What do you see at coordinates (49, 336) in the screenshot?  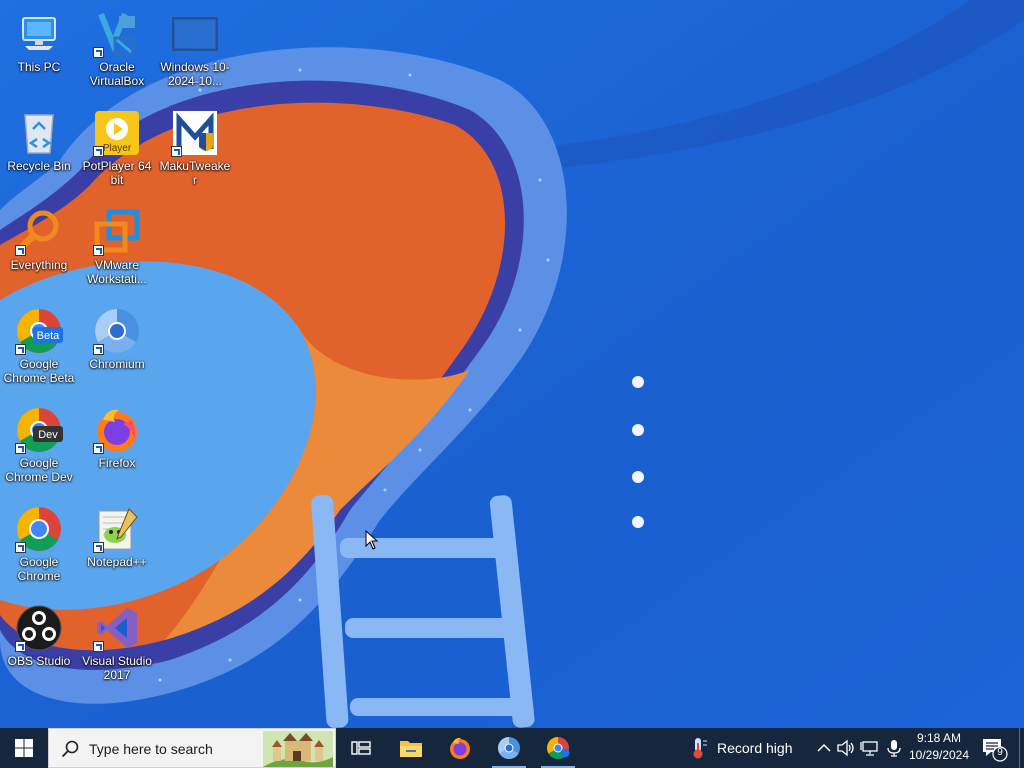 I see `svg-text: Beta` at bounding box center [49, 336].